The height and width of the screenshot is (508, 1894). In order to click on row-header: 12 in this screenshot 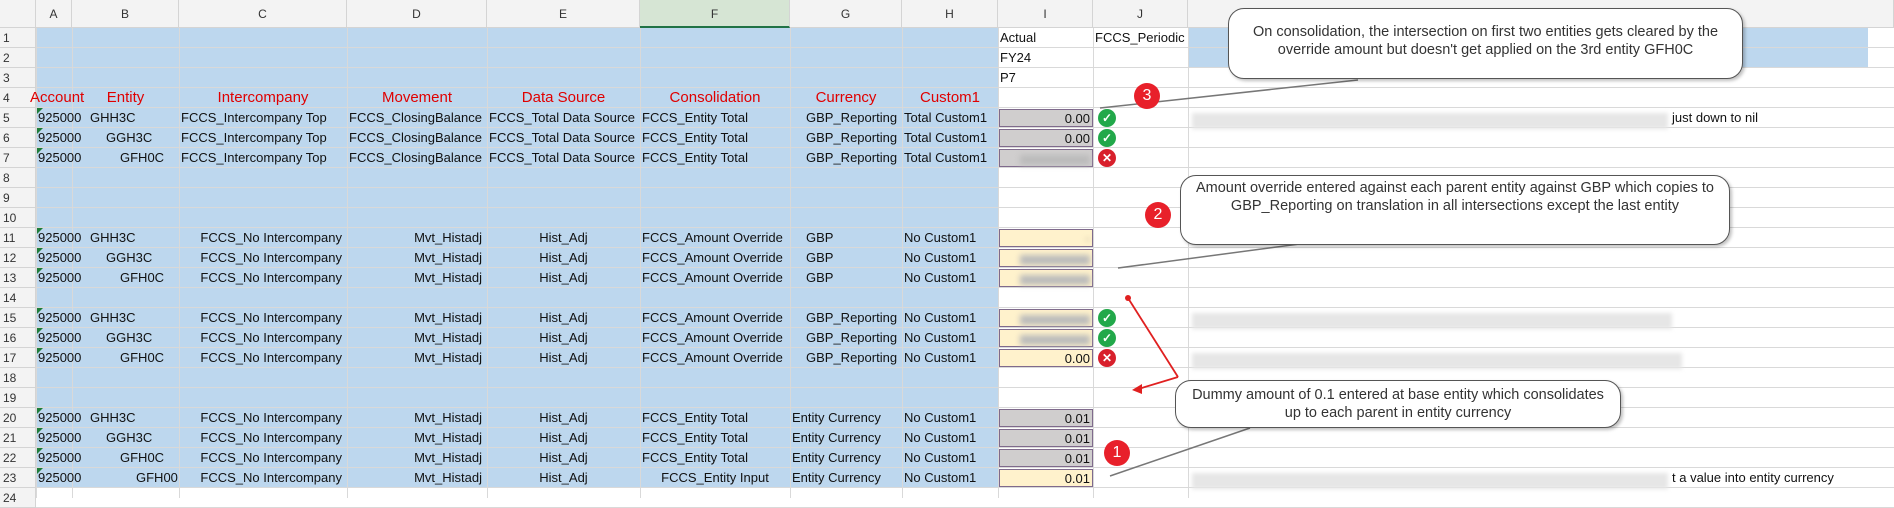, I will do `click(18, 258)`.